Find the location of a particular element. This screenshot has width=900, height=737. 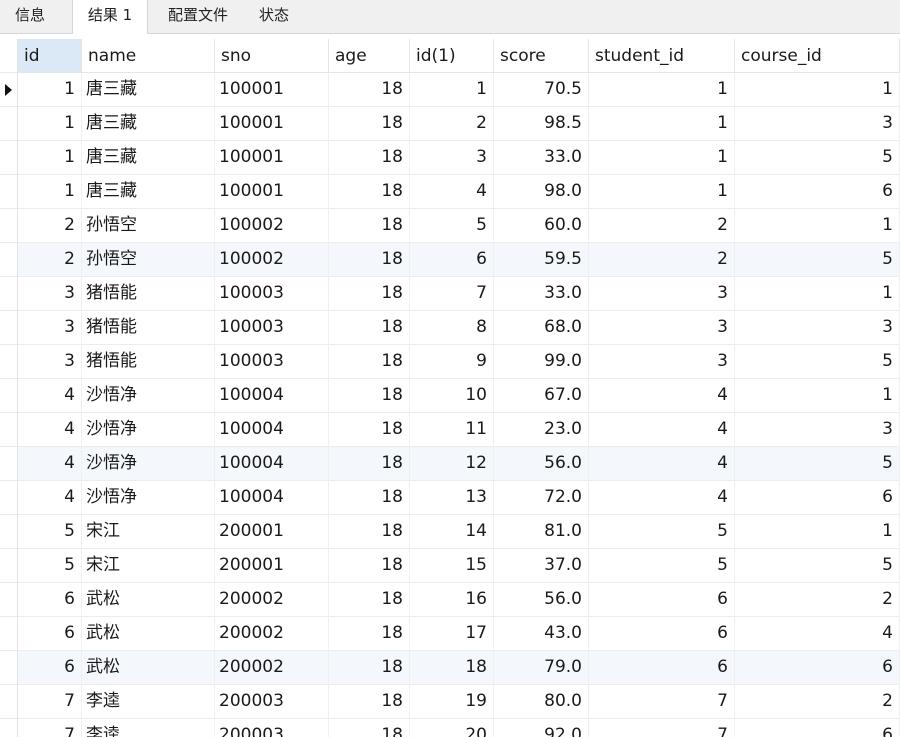

cell-student-id: 1 is located at coordinates (662, 124).